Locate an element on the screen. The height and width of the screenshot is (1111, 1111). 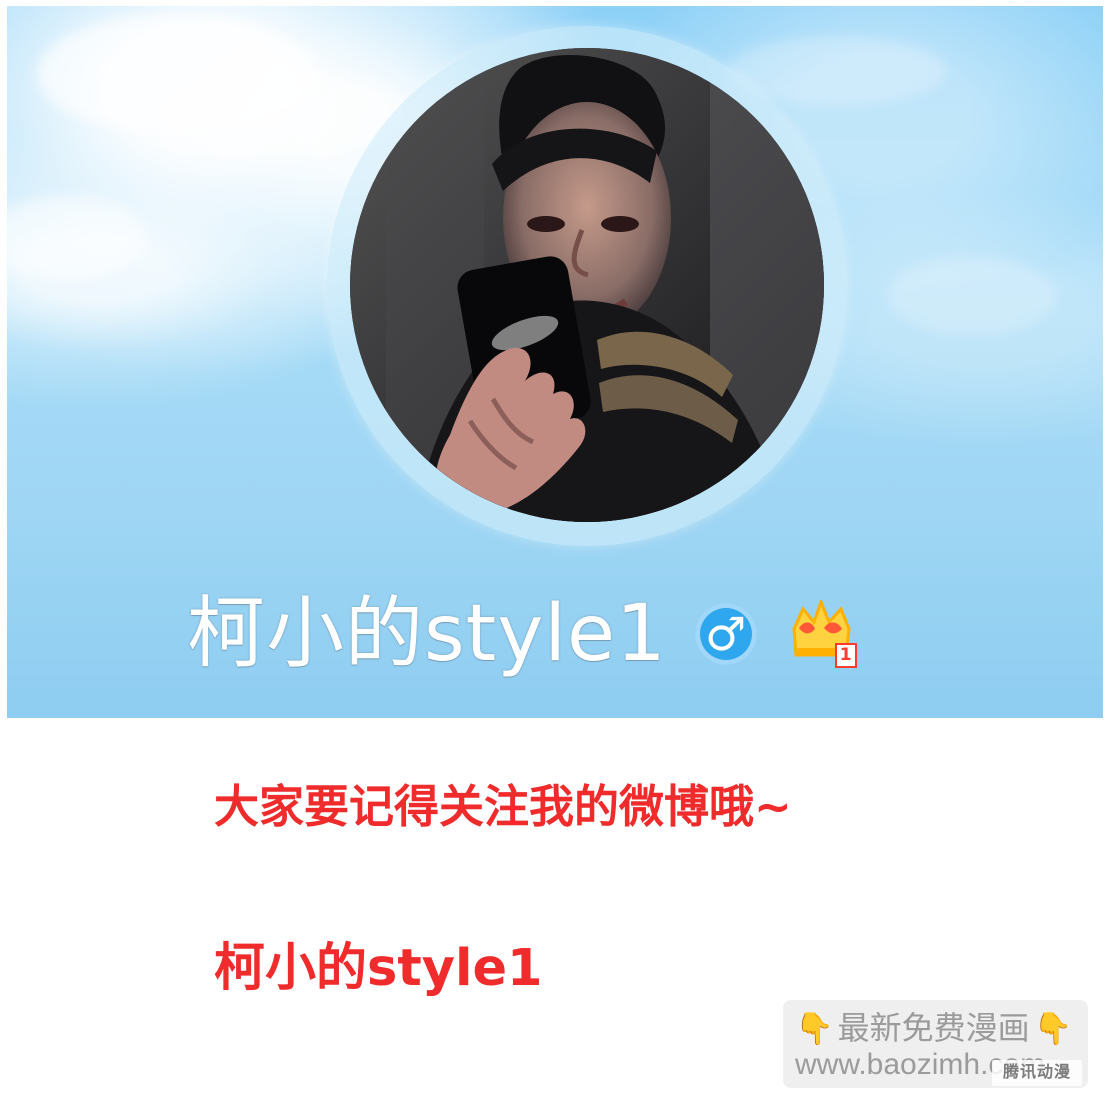
watermark-title-row: 👇 最新免费漫画 👇 is located at coordinates (933, 1028).